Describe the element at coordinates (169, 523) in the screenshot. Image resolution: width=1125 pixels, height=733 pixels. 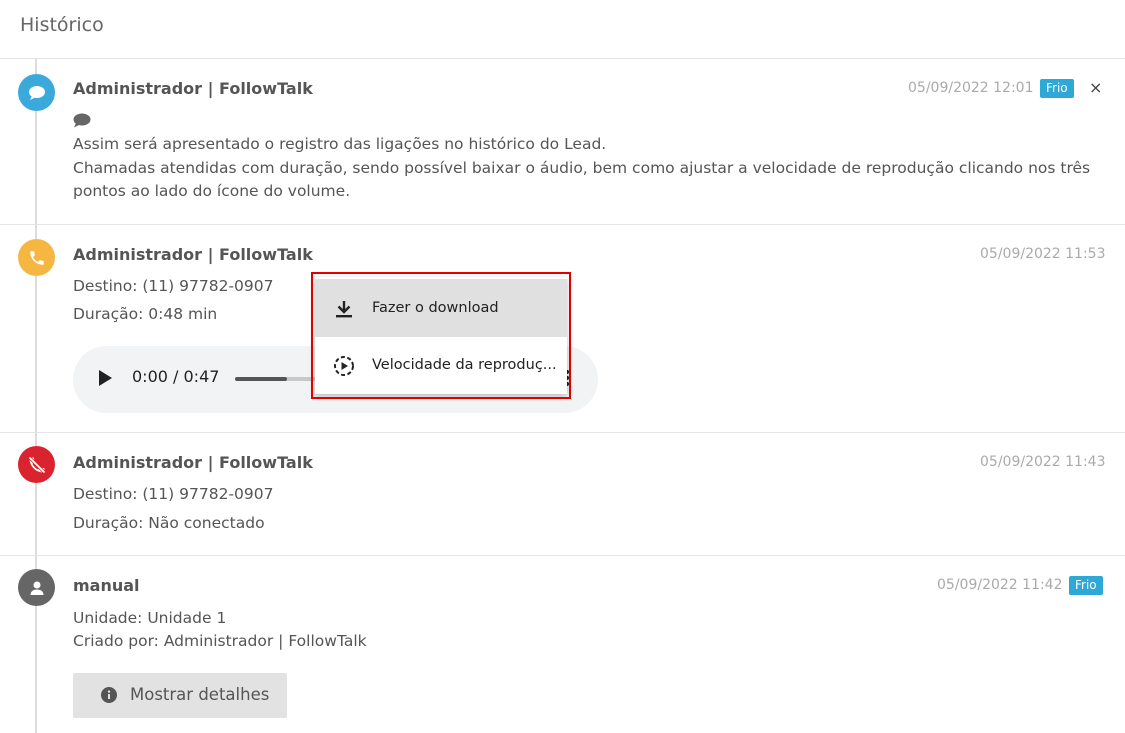
I see `duration-text: Duração: Não conectado` at that location.